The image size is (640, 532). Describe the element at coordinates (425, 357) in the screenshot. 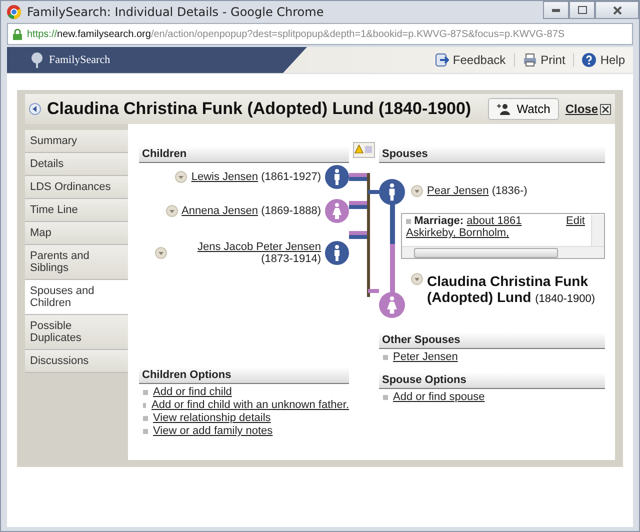

I see `person-link: Peter Jensen` at that location.